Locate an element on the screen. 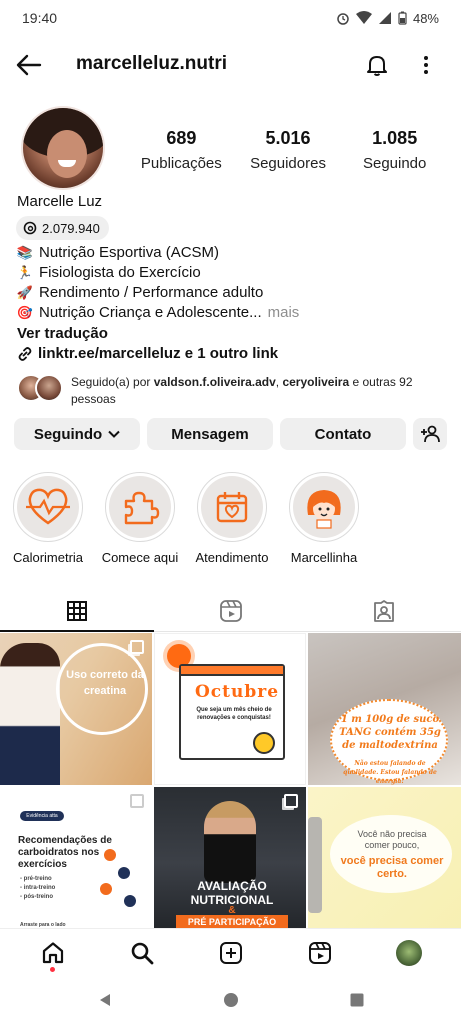  bio-line-text: Rendimento / Performance adulto is located at coordinates (151, 292).